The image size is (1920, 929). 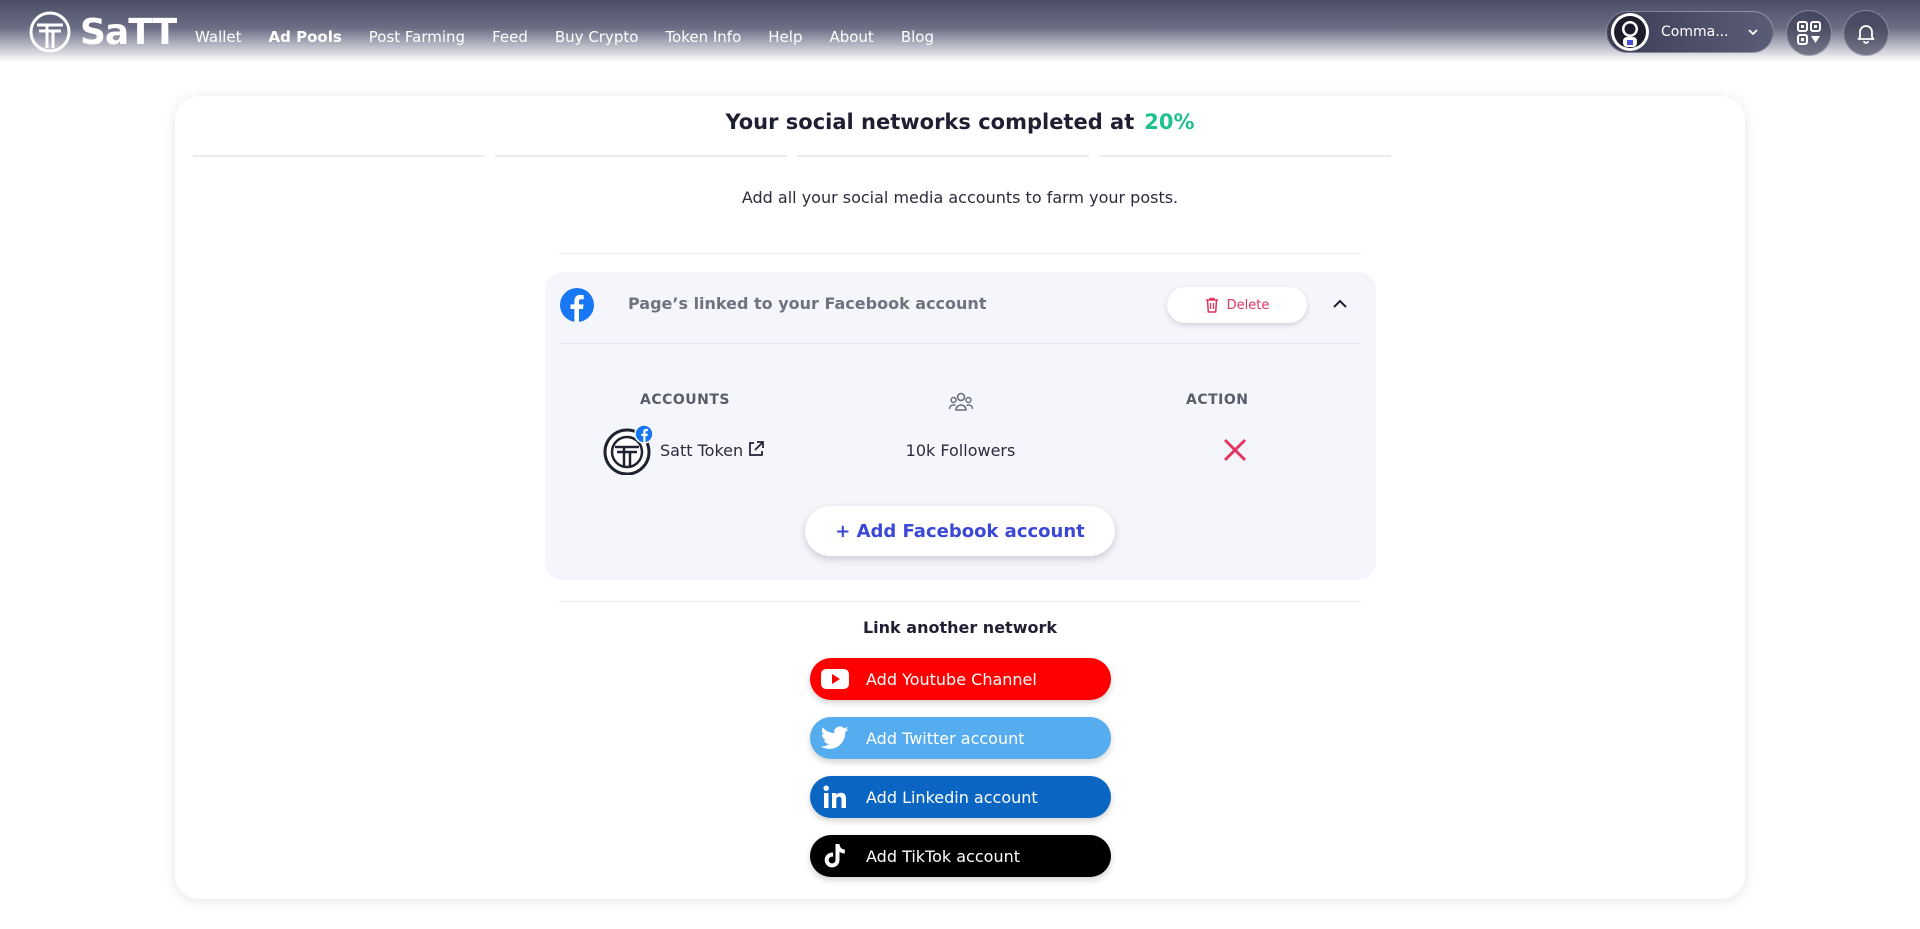 What do you see at coordinates (1753, 32) in the screenshot?
I see `chevron-down-icon` at bounding box center [1753, 32].